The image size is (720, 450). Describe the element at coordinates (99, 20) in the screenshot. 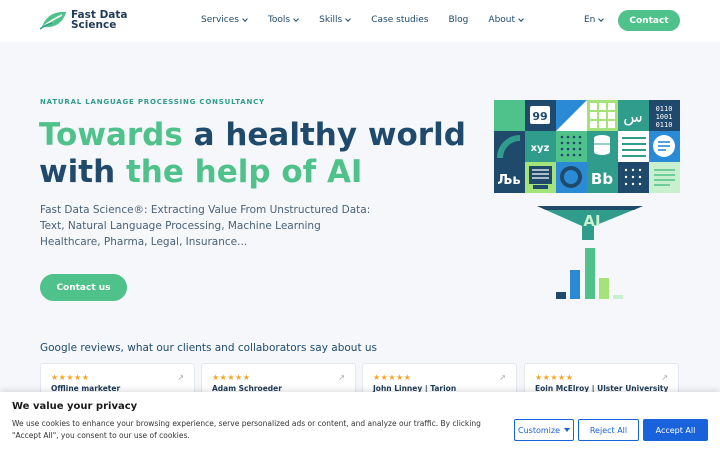

I see `logo-text: Fast Data Science` at that location.